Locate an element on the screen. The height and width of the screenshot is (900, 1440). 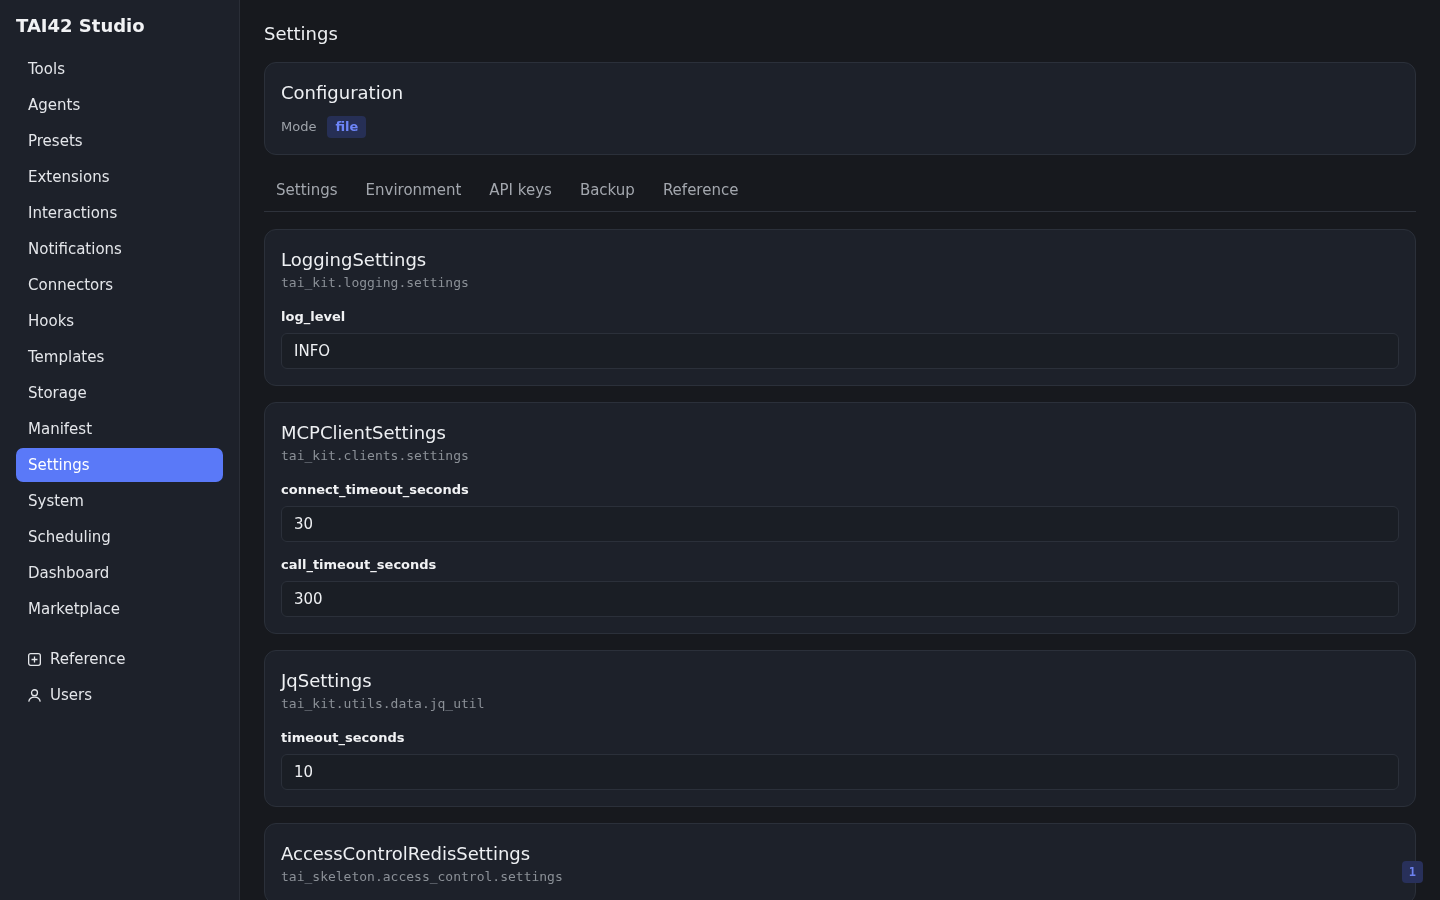
module-path: tai_skeleton.access_control.settings is located at coordinates (422, 877).